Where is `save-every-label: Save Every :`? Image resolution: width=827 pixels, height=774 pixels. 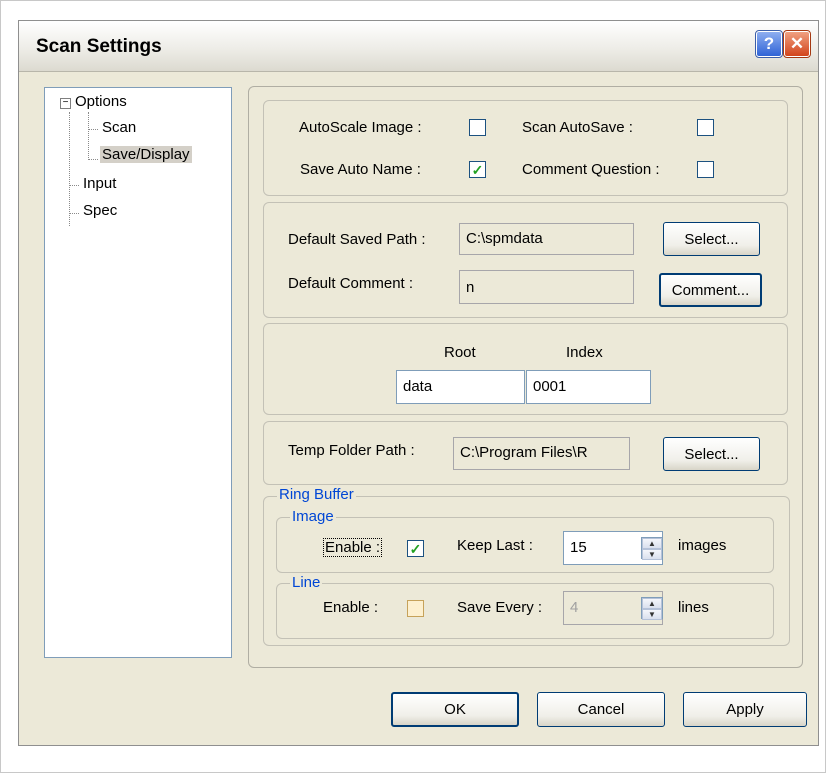 save-every-label: Save Every : is located at coordinates (500, 607).